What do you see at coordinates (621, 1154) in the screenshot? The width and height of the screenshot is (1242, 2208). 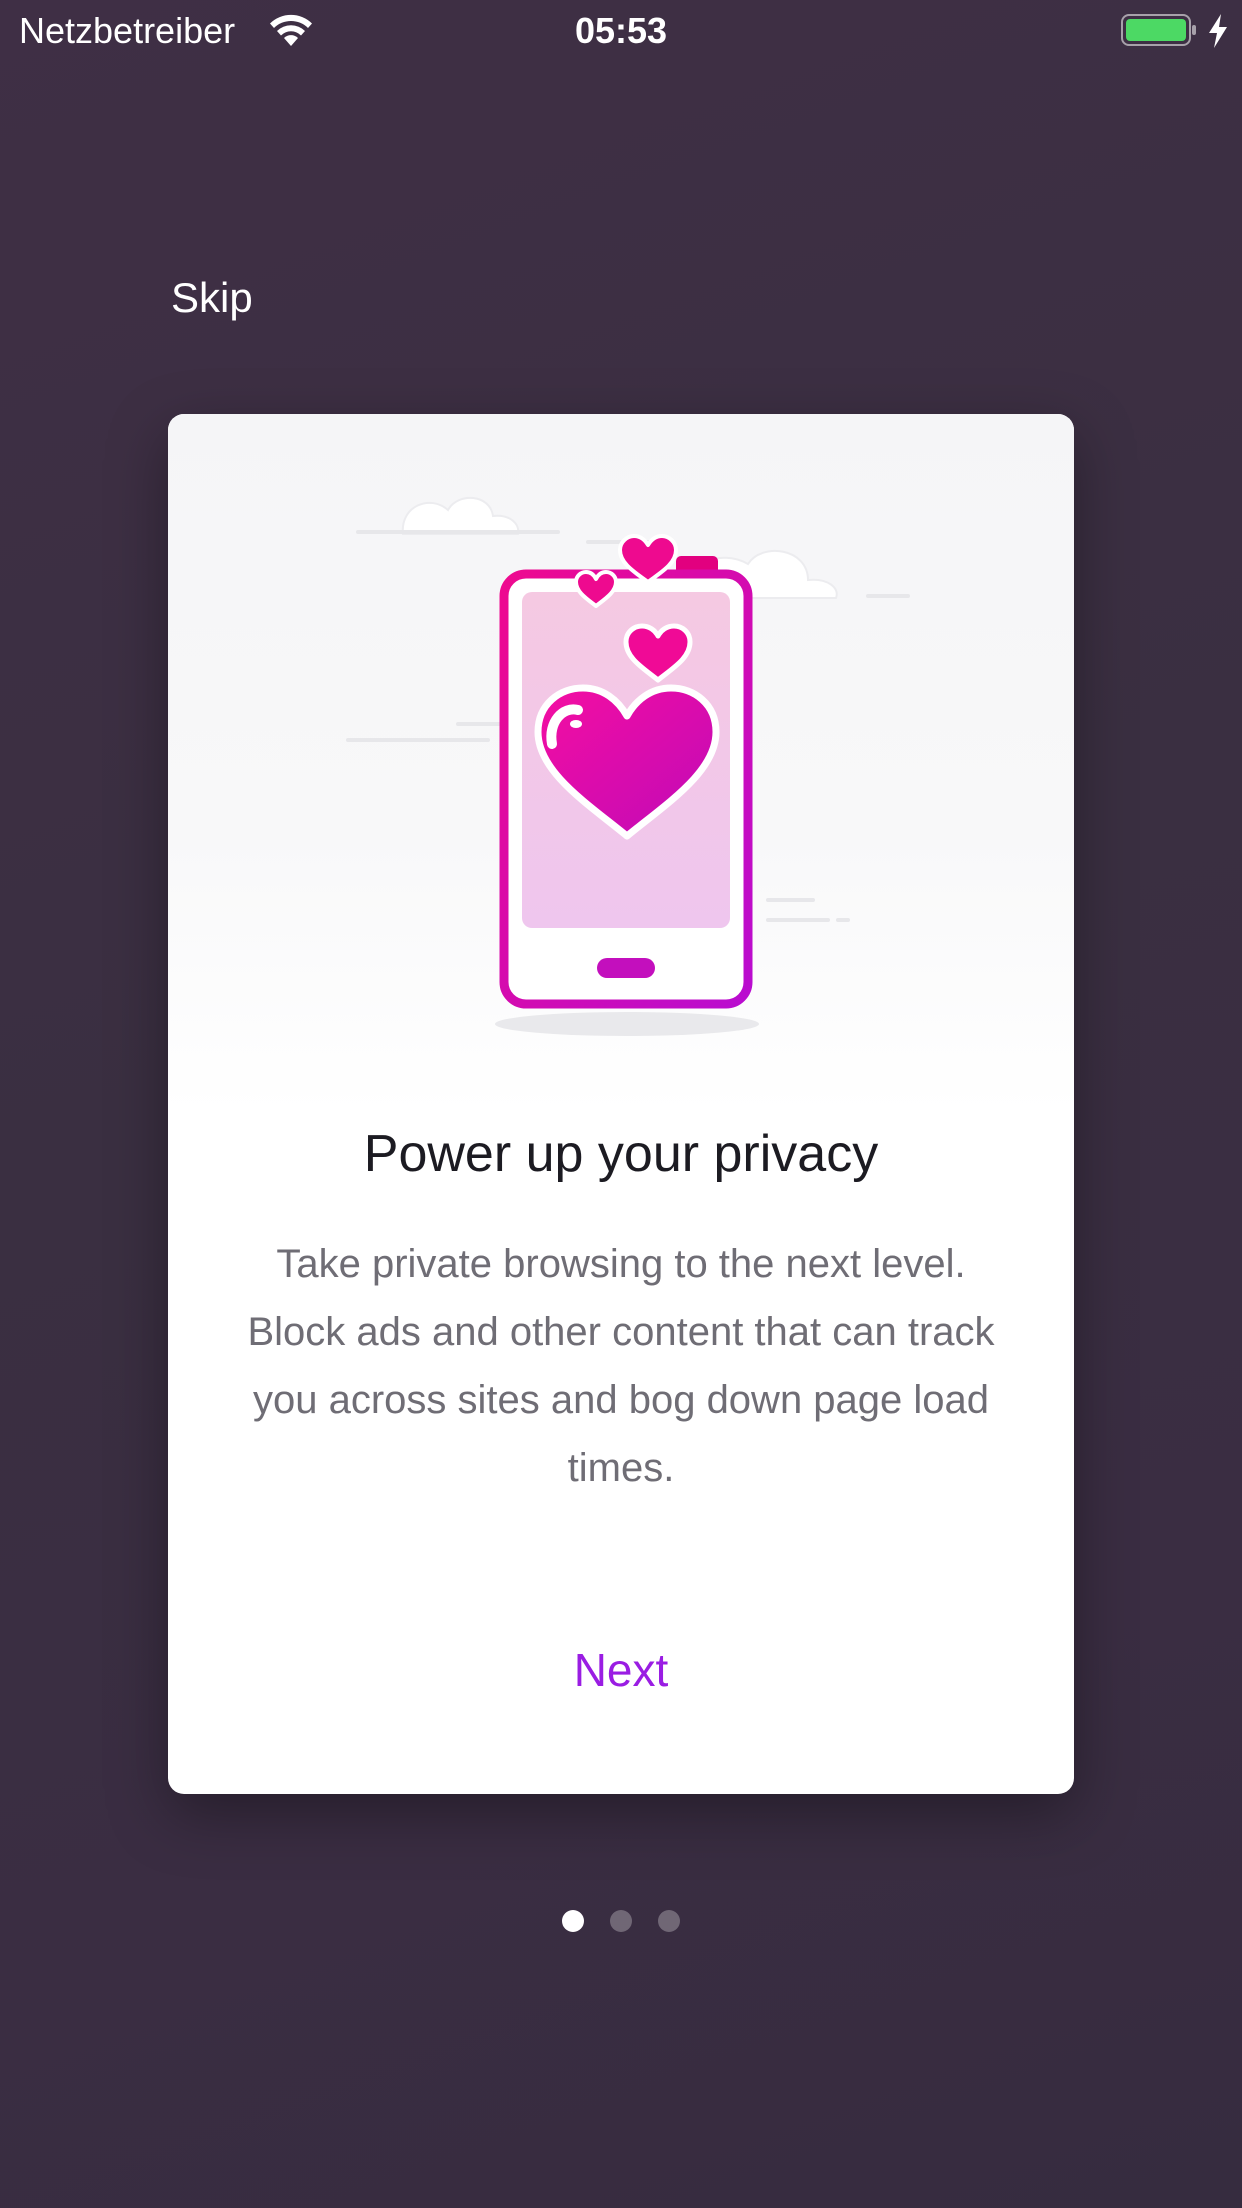 I see `onboarding-title: Power up your privacy` at bounding box center [621, 1154].